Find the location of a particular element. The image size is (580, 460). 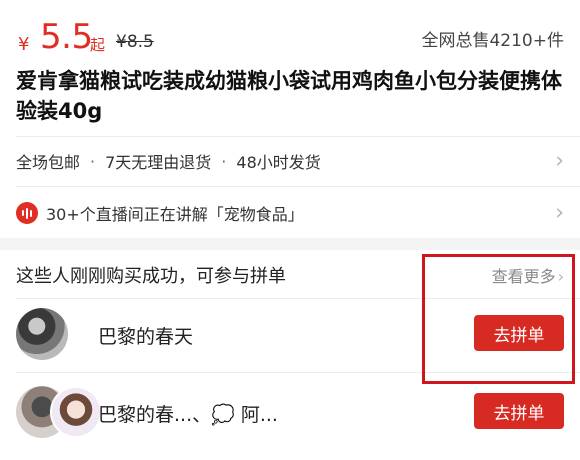

group-buy-title: 这些人刚刚购买成功，可参与拼单 is located at coordinates (151, 276).